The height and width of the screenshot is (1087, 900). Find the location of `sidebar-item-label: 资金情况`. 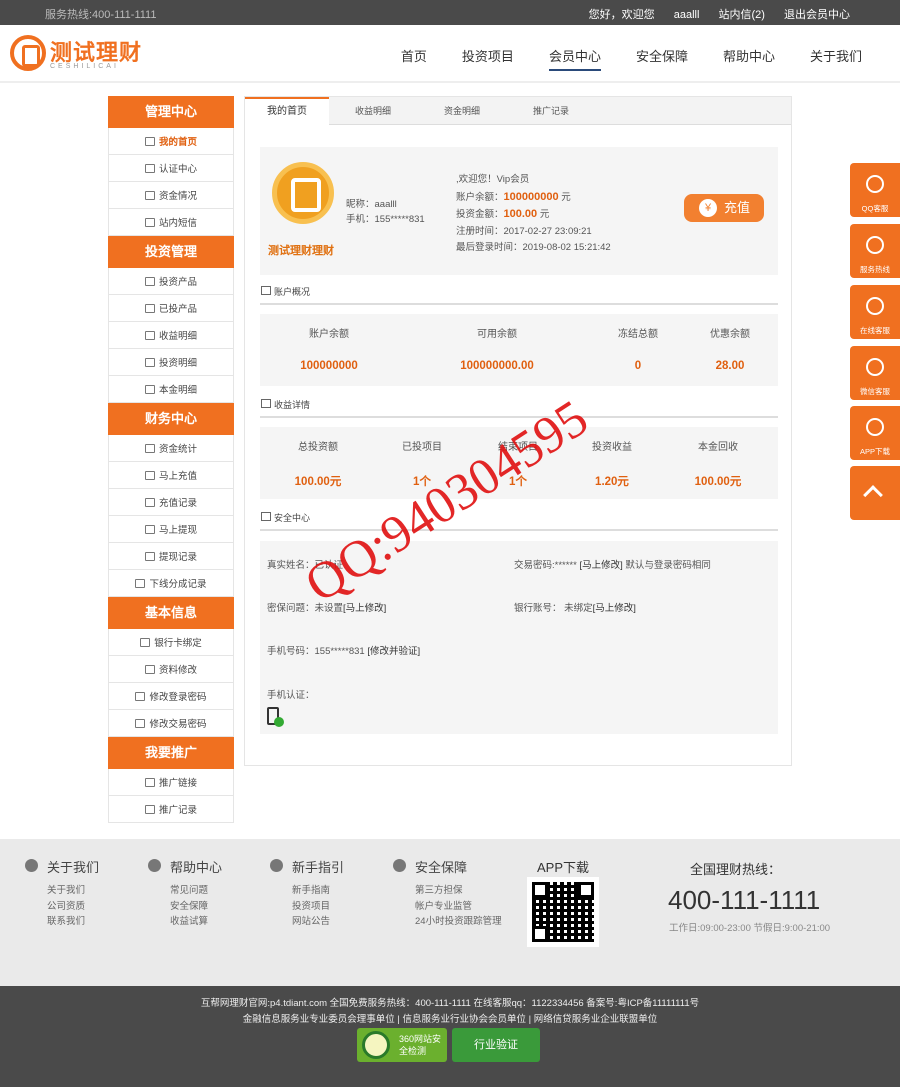

sidebar-item-label: 资金情况 is located at coordinates (177, 196).